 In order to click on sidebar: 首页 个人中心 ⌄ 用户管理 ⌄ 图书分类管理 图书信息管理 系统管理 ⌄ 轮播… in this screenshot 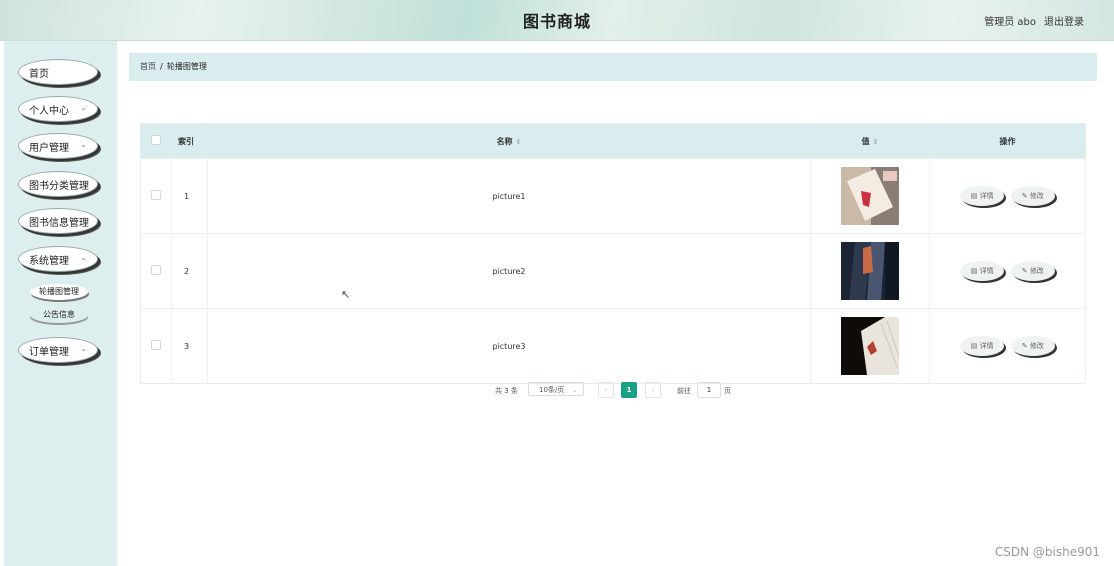, I will do `click(60, 303)`.